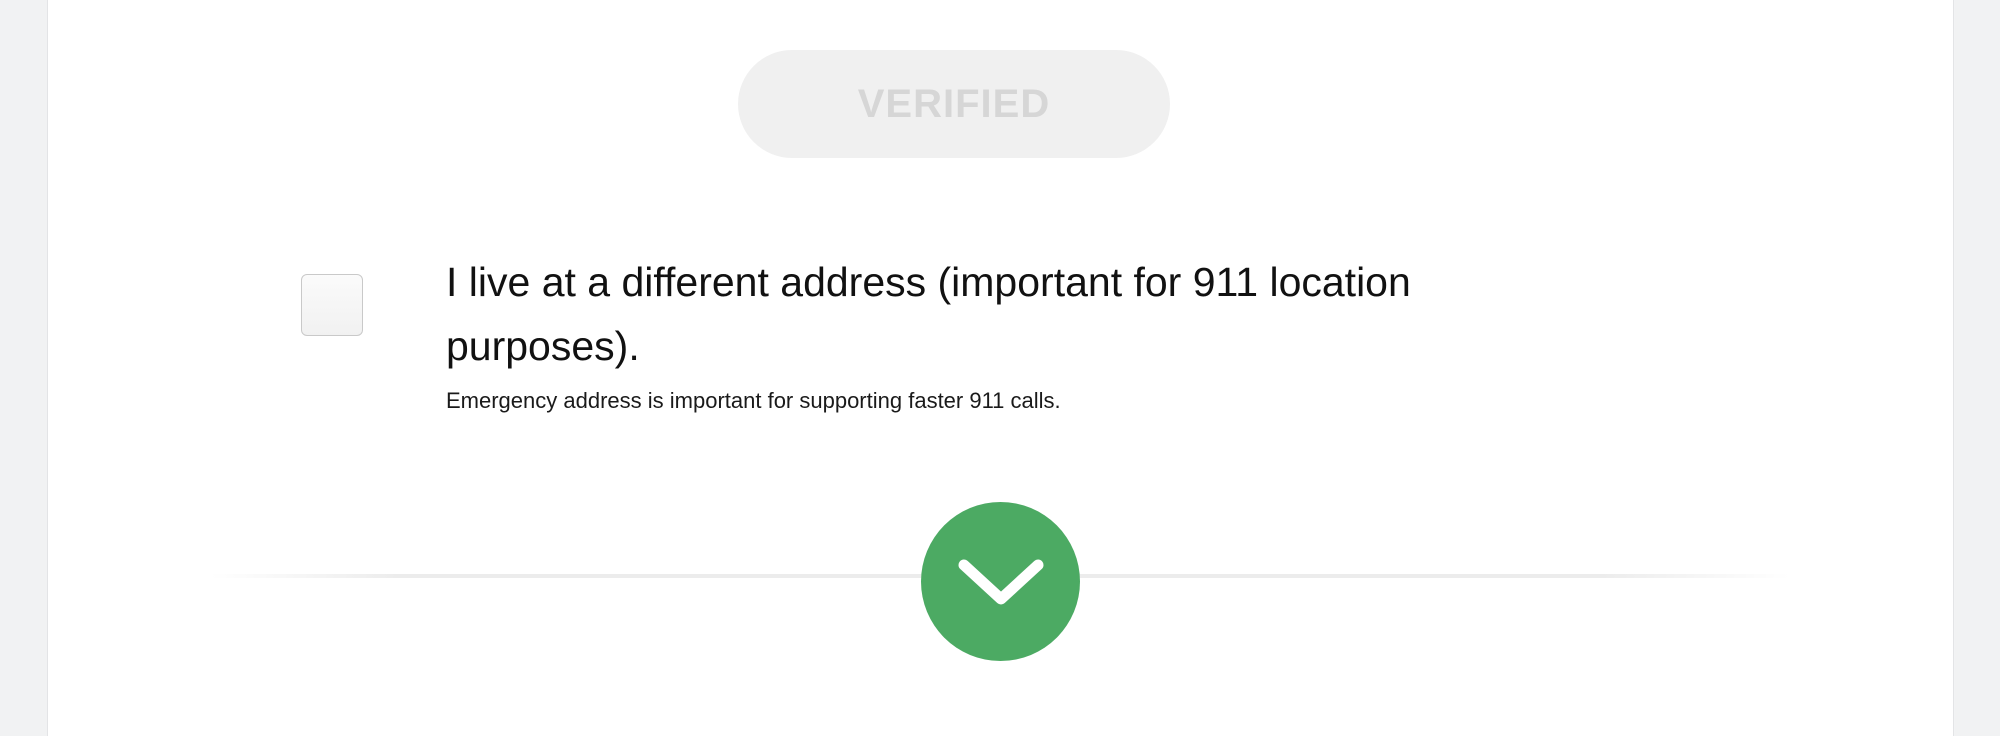  I want to click on page-gutter-left, so click(23, 368).